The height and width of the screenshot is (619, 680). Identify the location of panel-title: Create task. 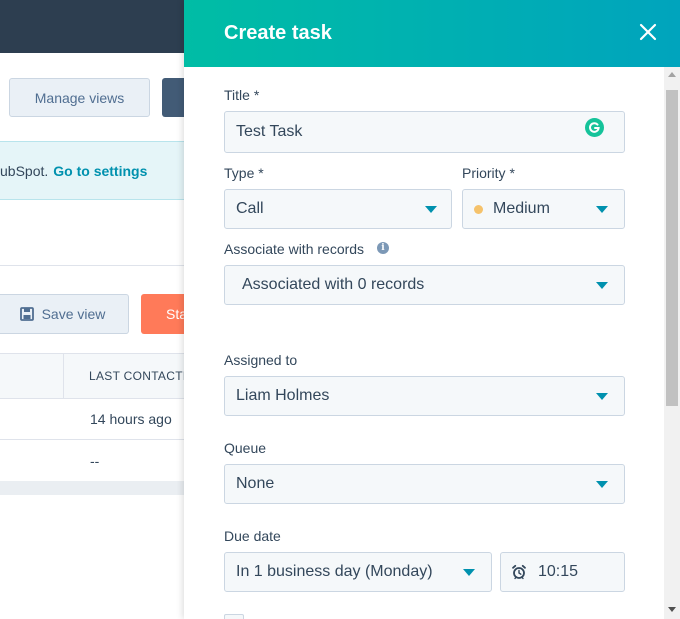
(278, 33).